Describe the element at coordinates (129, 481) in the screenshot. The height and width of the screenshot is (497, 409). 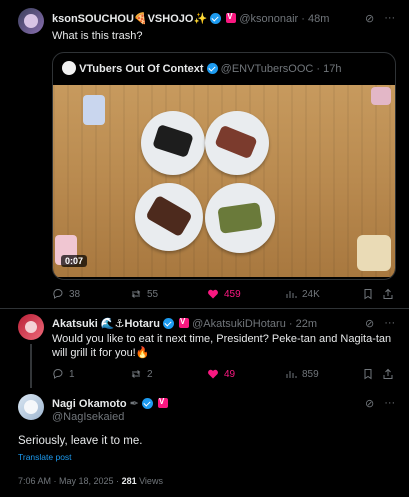
I see `view-count: 281` at that location.